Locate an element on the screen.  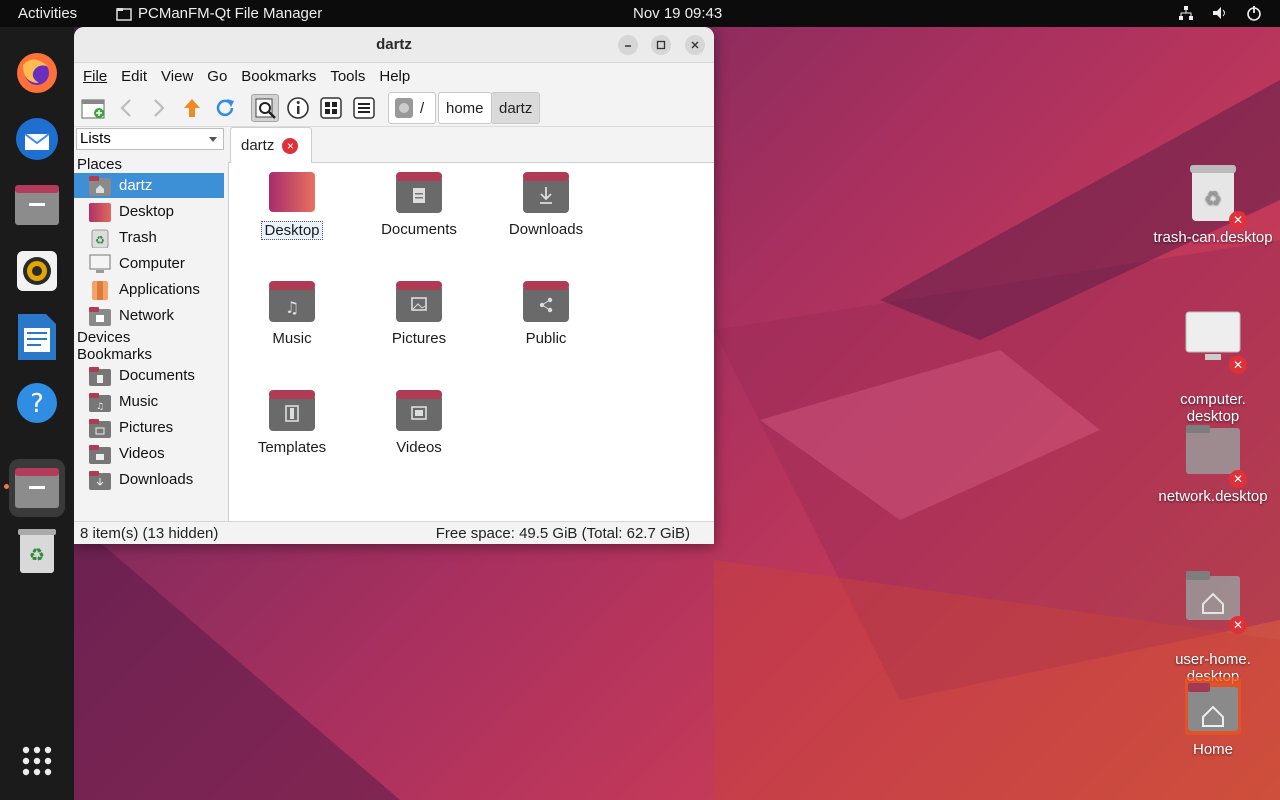
new-tab-button is located at coordinates (93, 108).